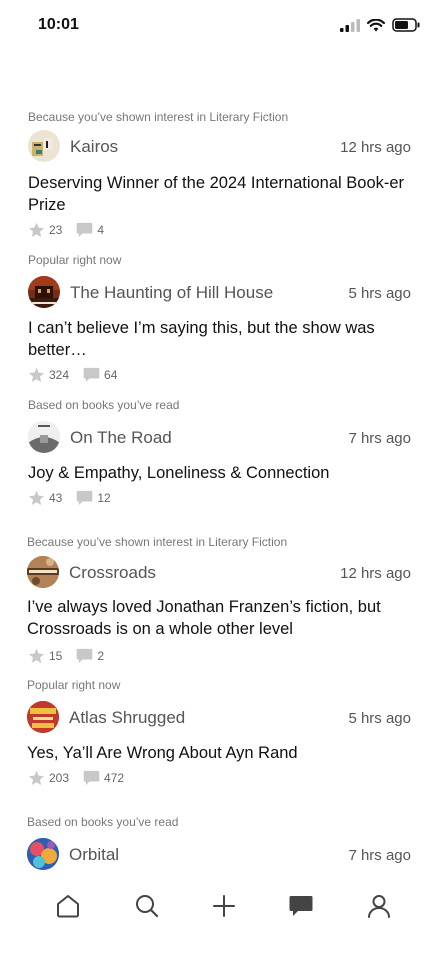 This screenshot has height=956, width=440. Describe the element at coordinates (121, 438) in the screenshot. I see `book-title-link: On The Road` at that location.